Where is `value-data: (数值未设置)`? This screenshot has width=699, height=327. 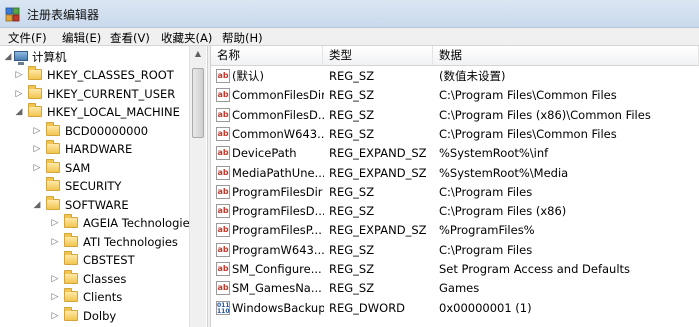 value-data: (数值未设置) is located at coordinates (472, 76).